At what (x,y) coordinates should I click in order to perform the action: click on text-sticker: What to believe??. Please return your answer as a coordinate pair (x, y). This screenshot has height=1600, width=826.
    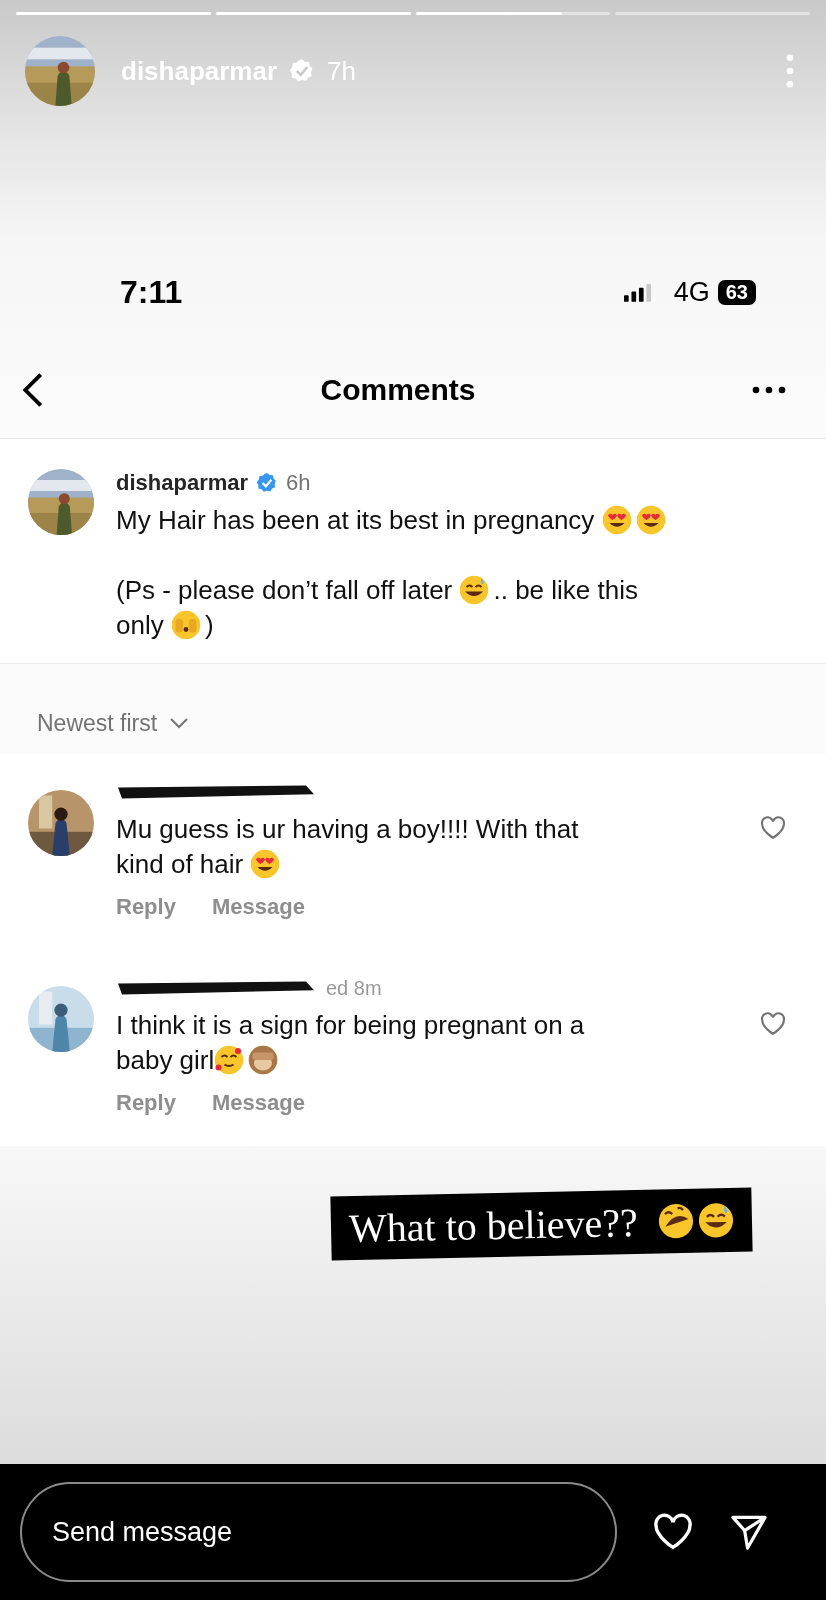
    Looking at the image, I should click on (541, 1224).